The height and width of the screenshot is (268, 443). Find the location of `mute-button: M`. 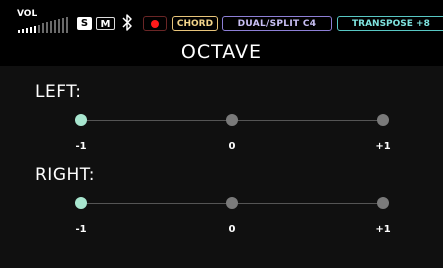

mute-button: M is located at coordinates (105, 23).